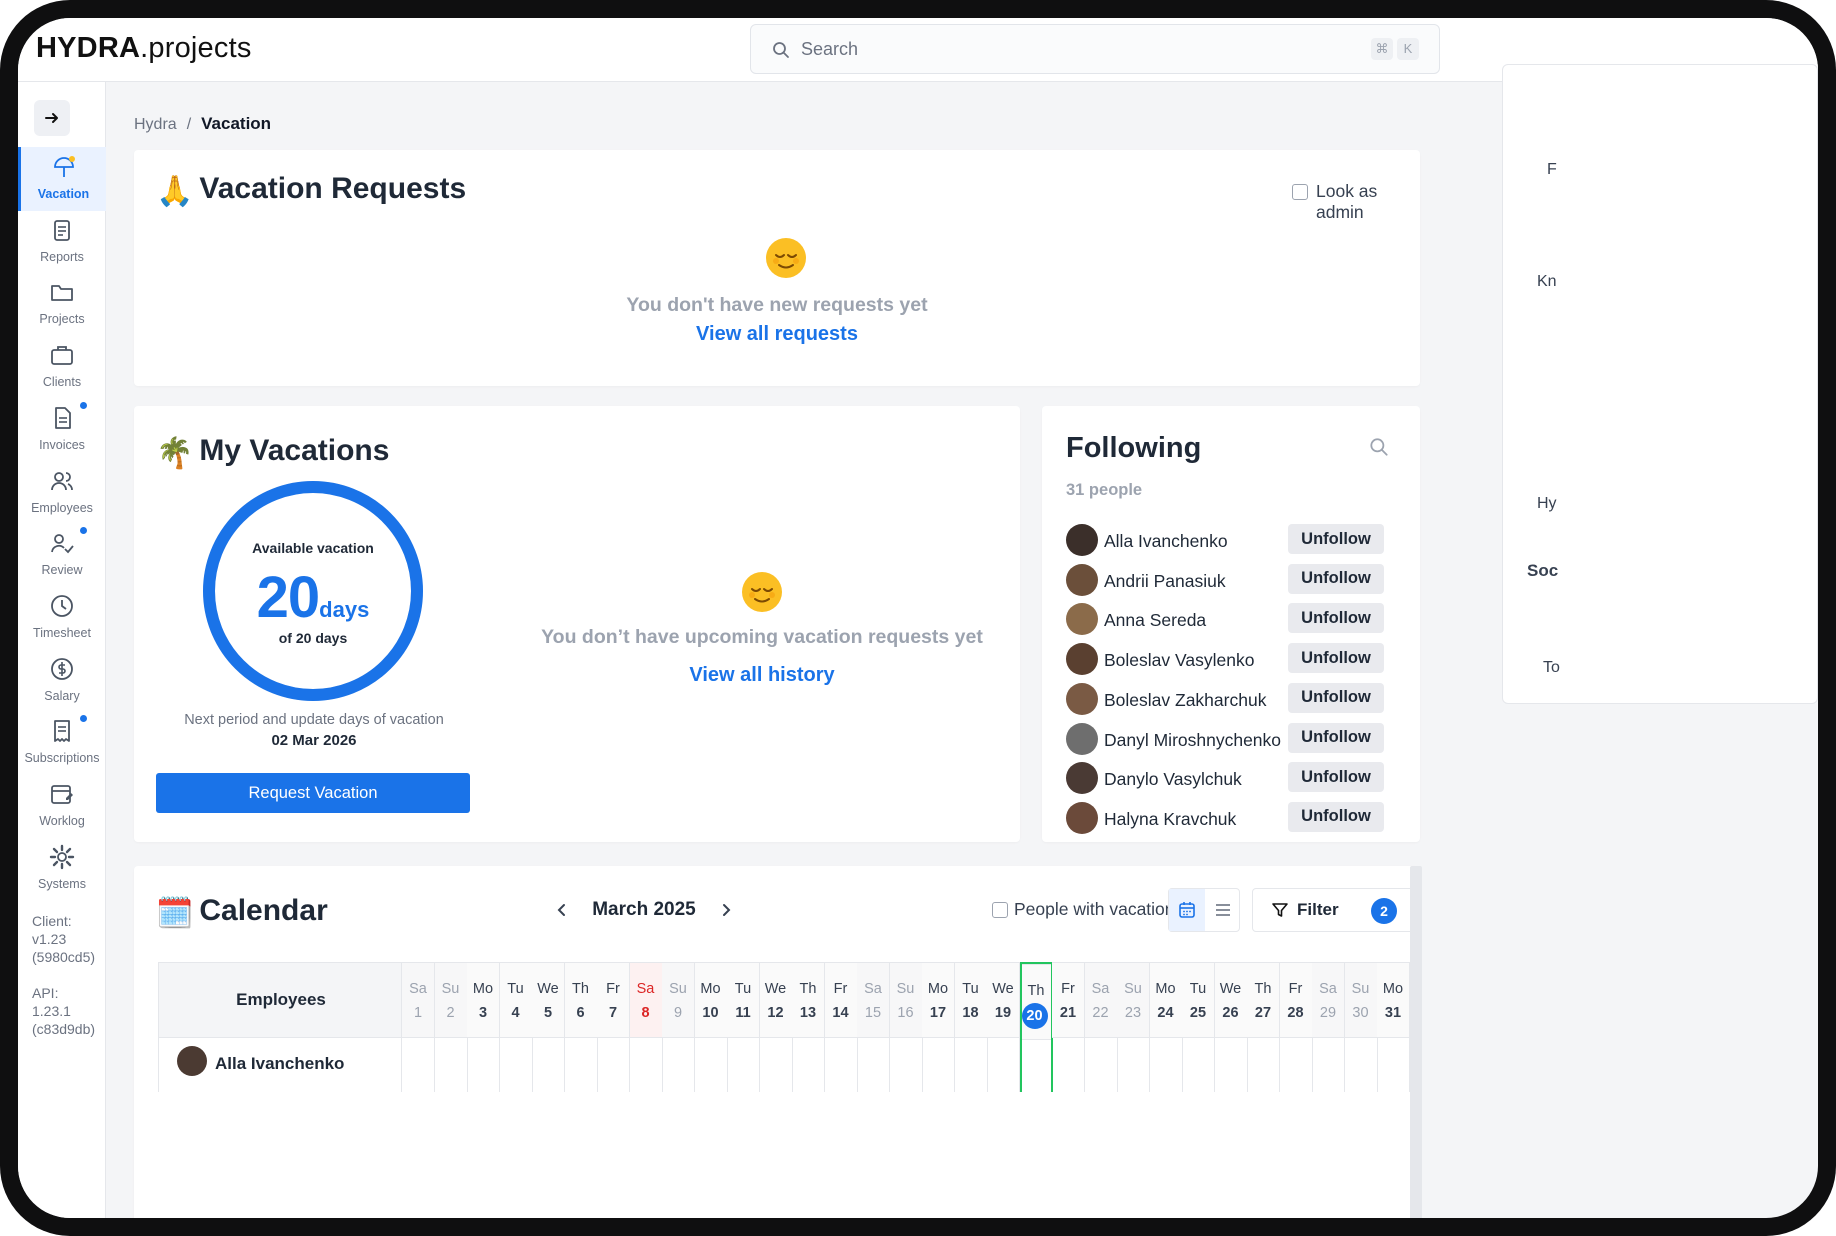 The image size is (1836, 1236). What do you see at coordinates (1166, 1027) in the screenshot?
I see `calendar-day-column: Mo 24` at bounding box center [1166, 1027].